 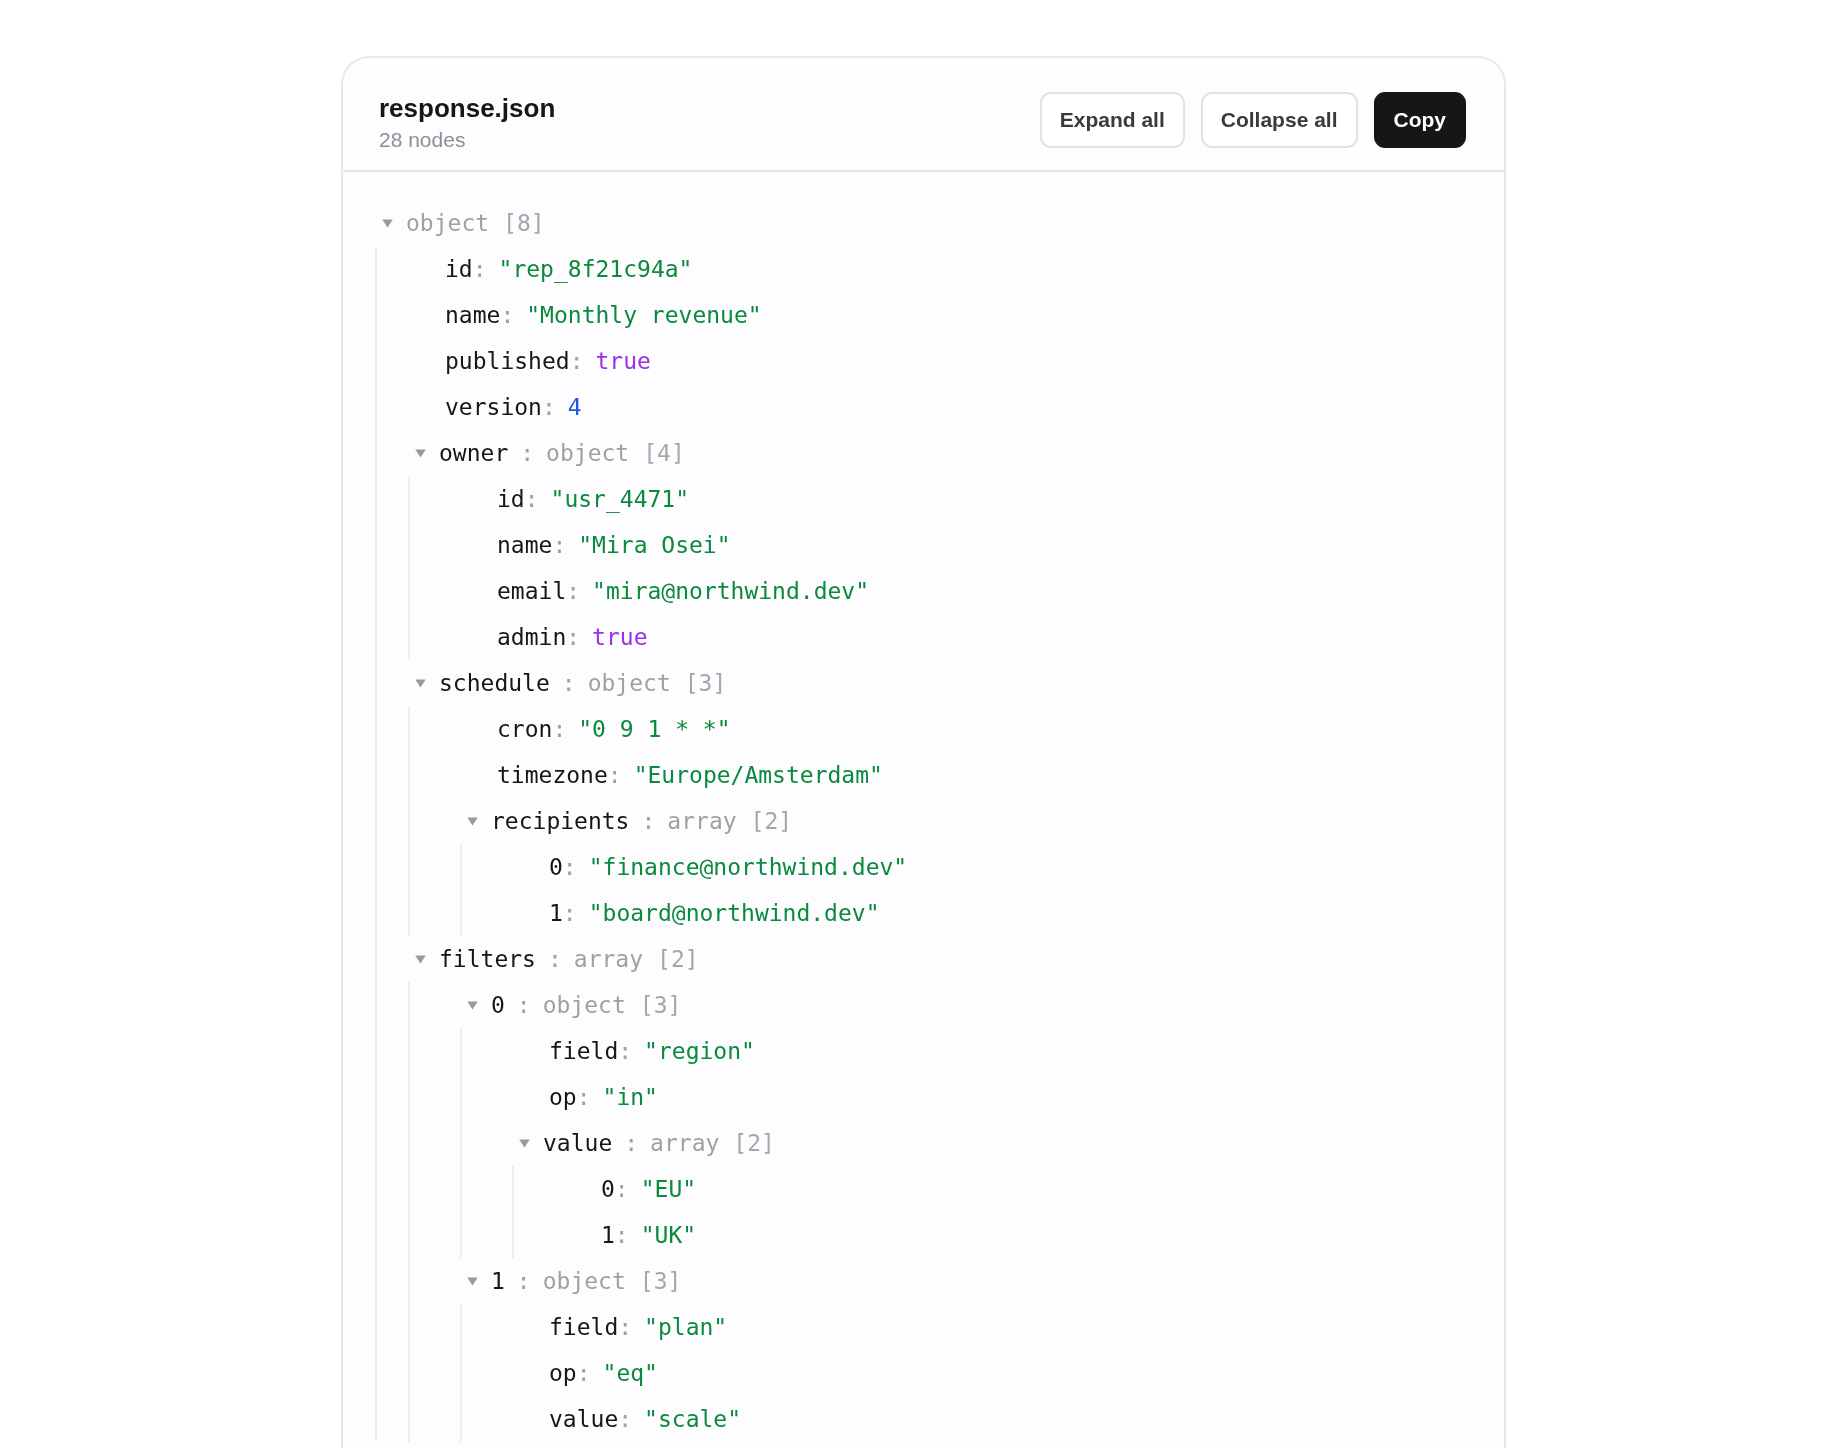 I want to click on property-value: "EU", so click(x=668, y=1189).